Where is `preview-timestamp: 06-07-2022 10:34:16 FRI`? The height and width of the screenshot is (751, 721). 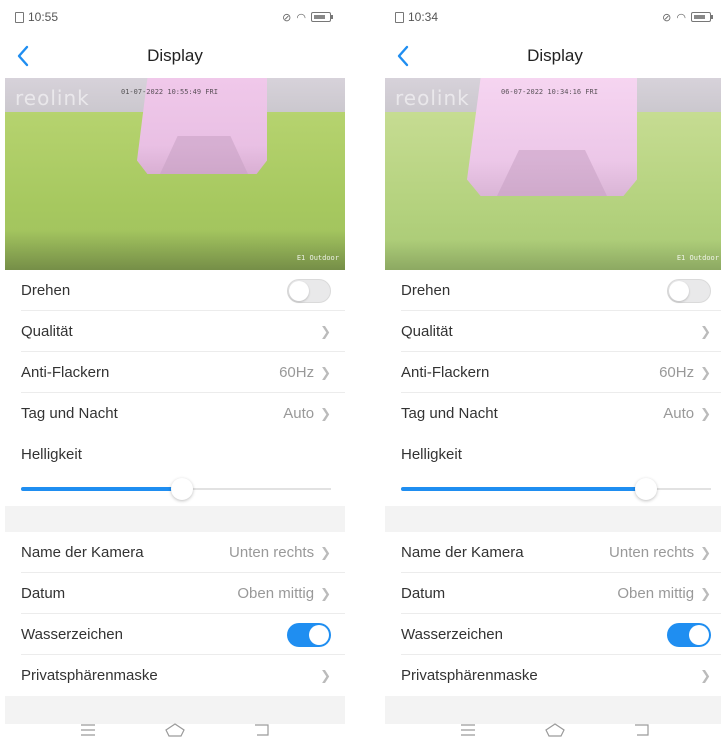
preview-timestamp: 06-07-2022 10:34:16 FRI is located at coordinates (549, 92).